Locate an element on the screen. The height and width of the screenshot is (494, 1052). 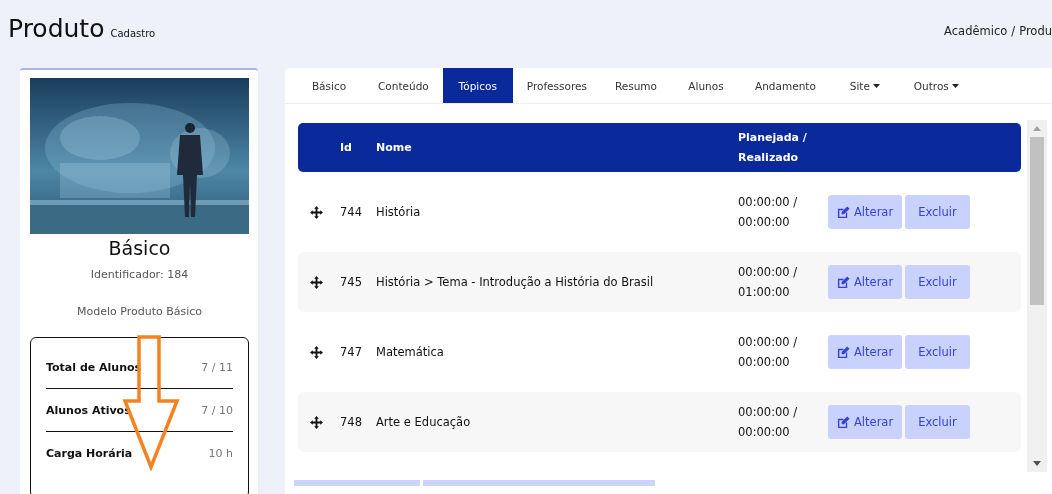
product-model: Modelo Produto Básico is located at coordinates (139, 311).